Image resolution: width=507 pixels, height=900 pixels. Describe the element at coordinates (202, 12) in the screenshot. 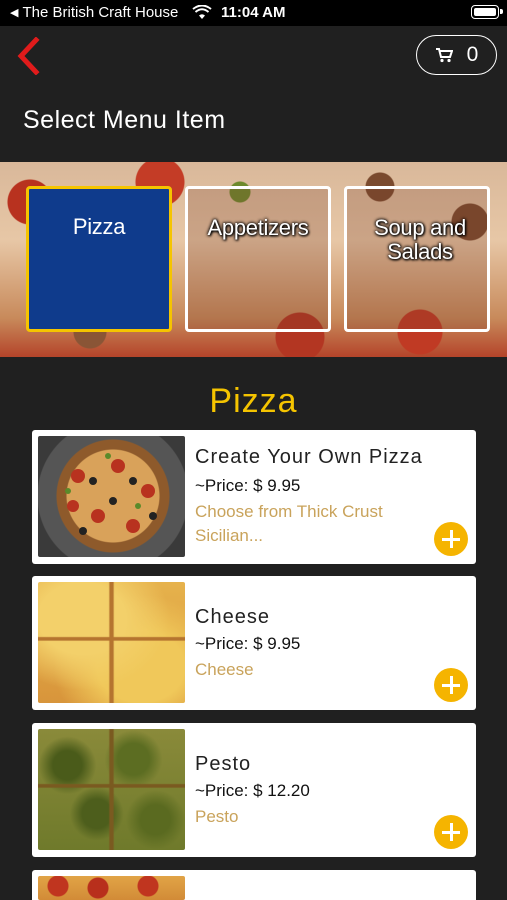

I see `wifi-icon` at that location.